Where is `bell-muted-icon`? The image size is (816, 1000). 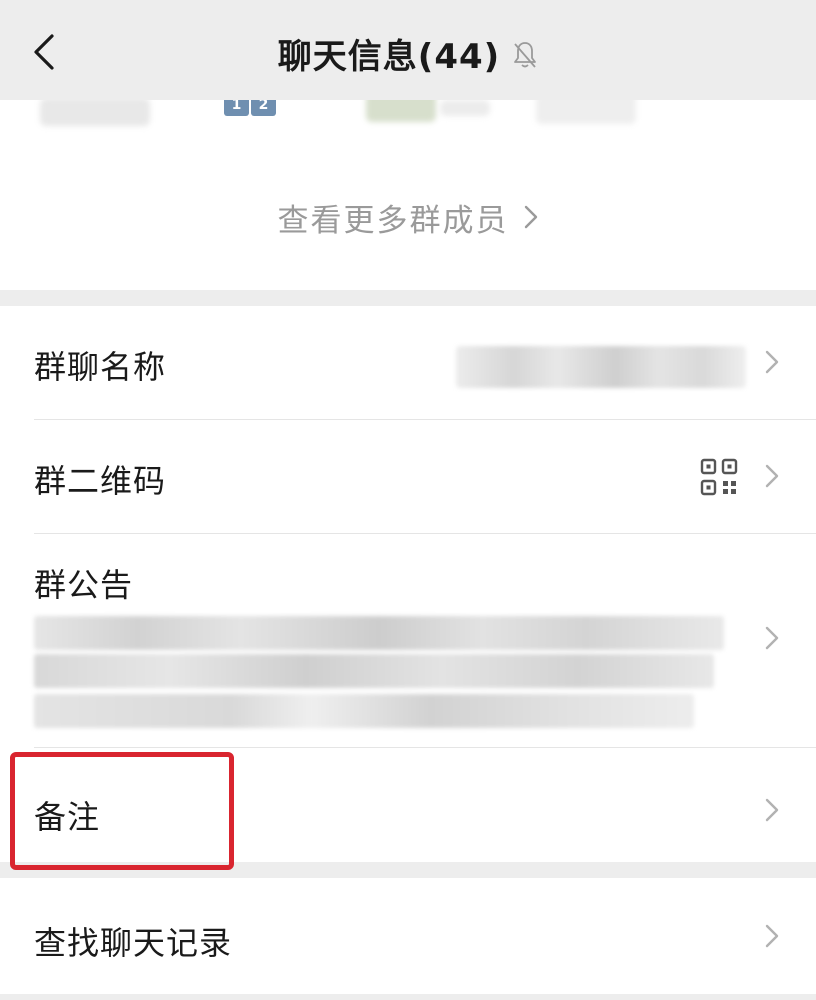 bell-muted-icon is located at coordinates (525, 55).